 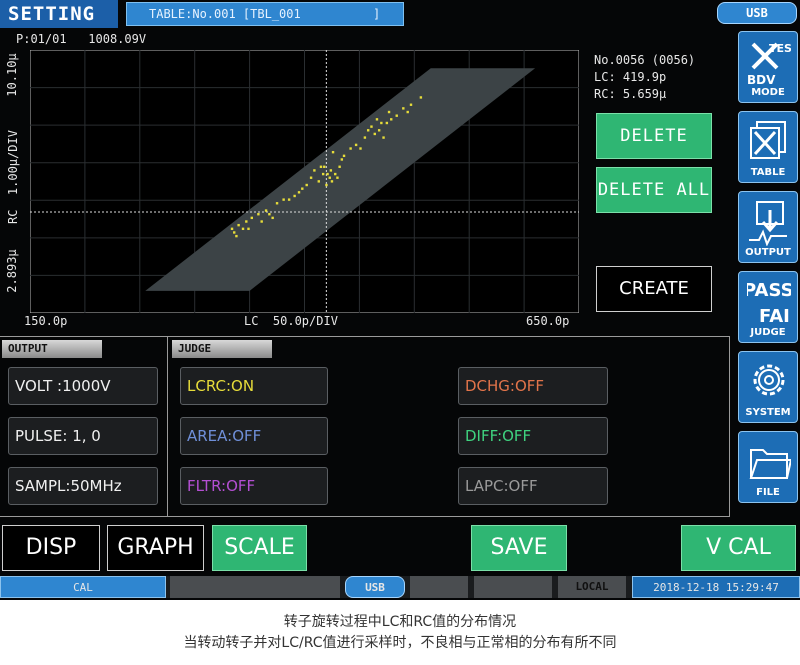 What do you see at coordinates (768, 252) in the screenshot?
I see `sidebar-output-label: OUTPUT` at bounding box center [768, 252].